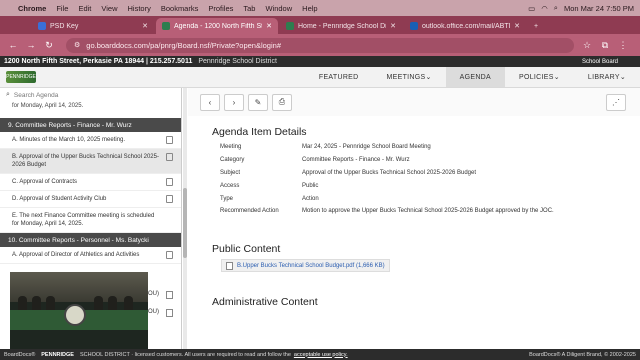 Image resolution: width=640 pixels, height=360 pixels. I want to click on agenda-item-9d: D. Approval of Student Activity Club, so click(90, 199).